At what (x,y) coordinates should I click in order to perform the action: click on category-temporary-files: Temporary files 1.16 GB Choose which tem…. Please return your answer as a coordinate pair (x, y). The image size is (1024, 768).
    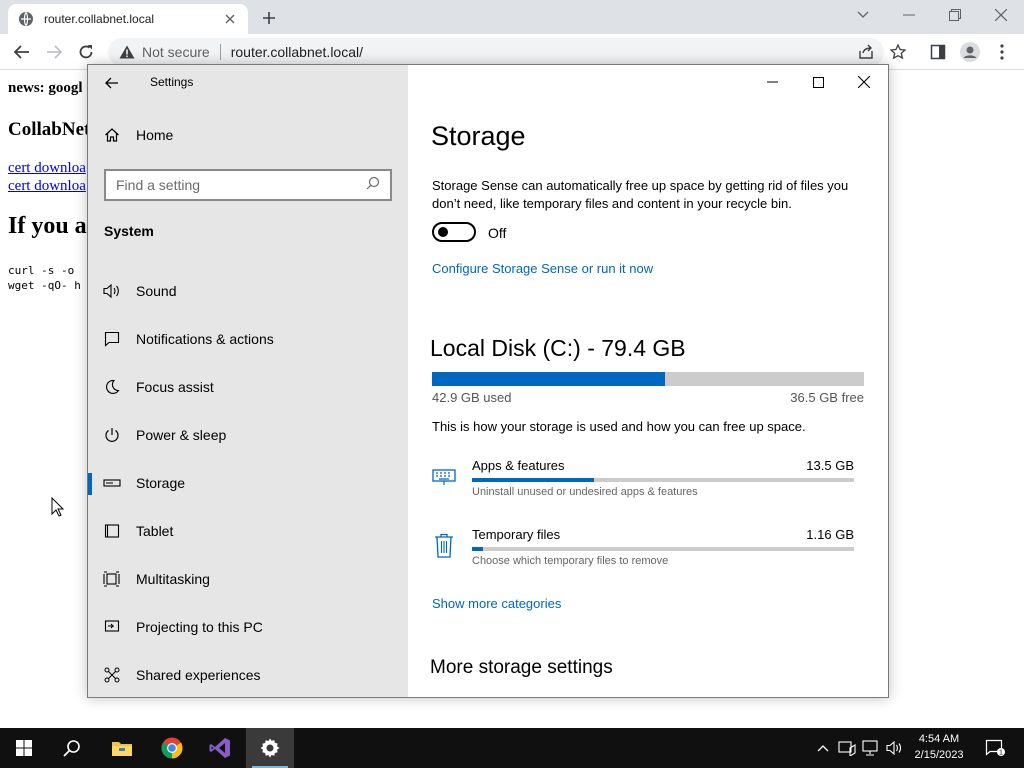
    Looking at the image, I should click on (648, 555).